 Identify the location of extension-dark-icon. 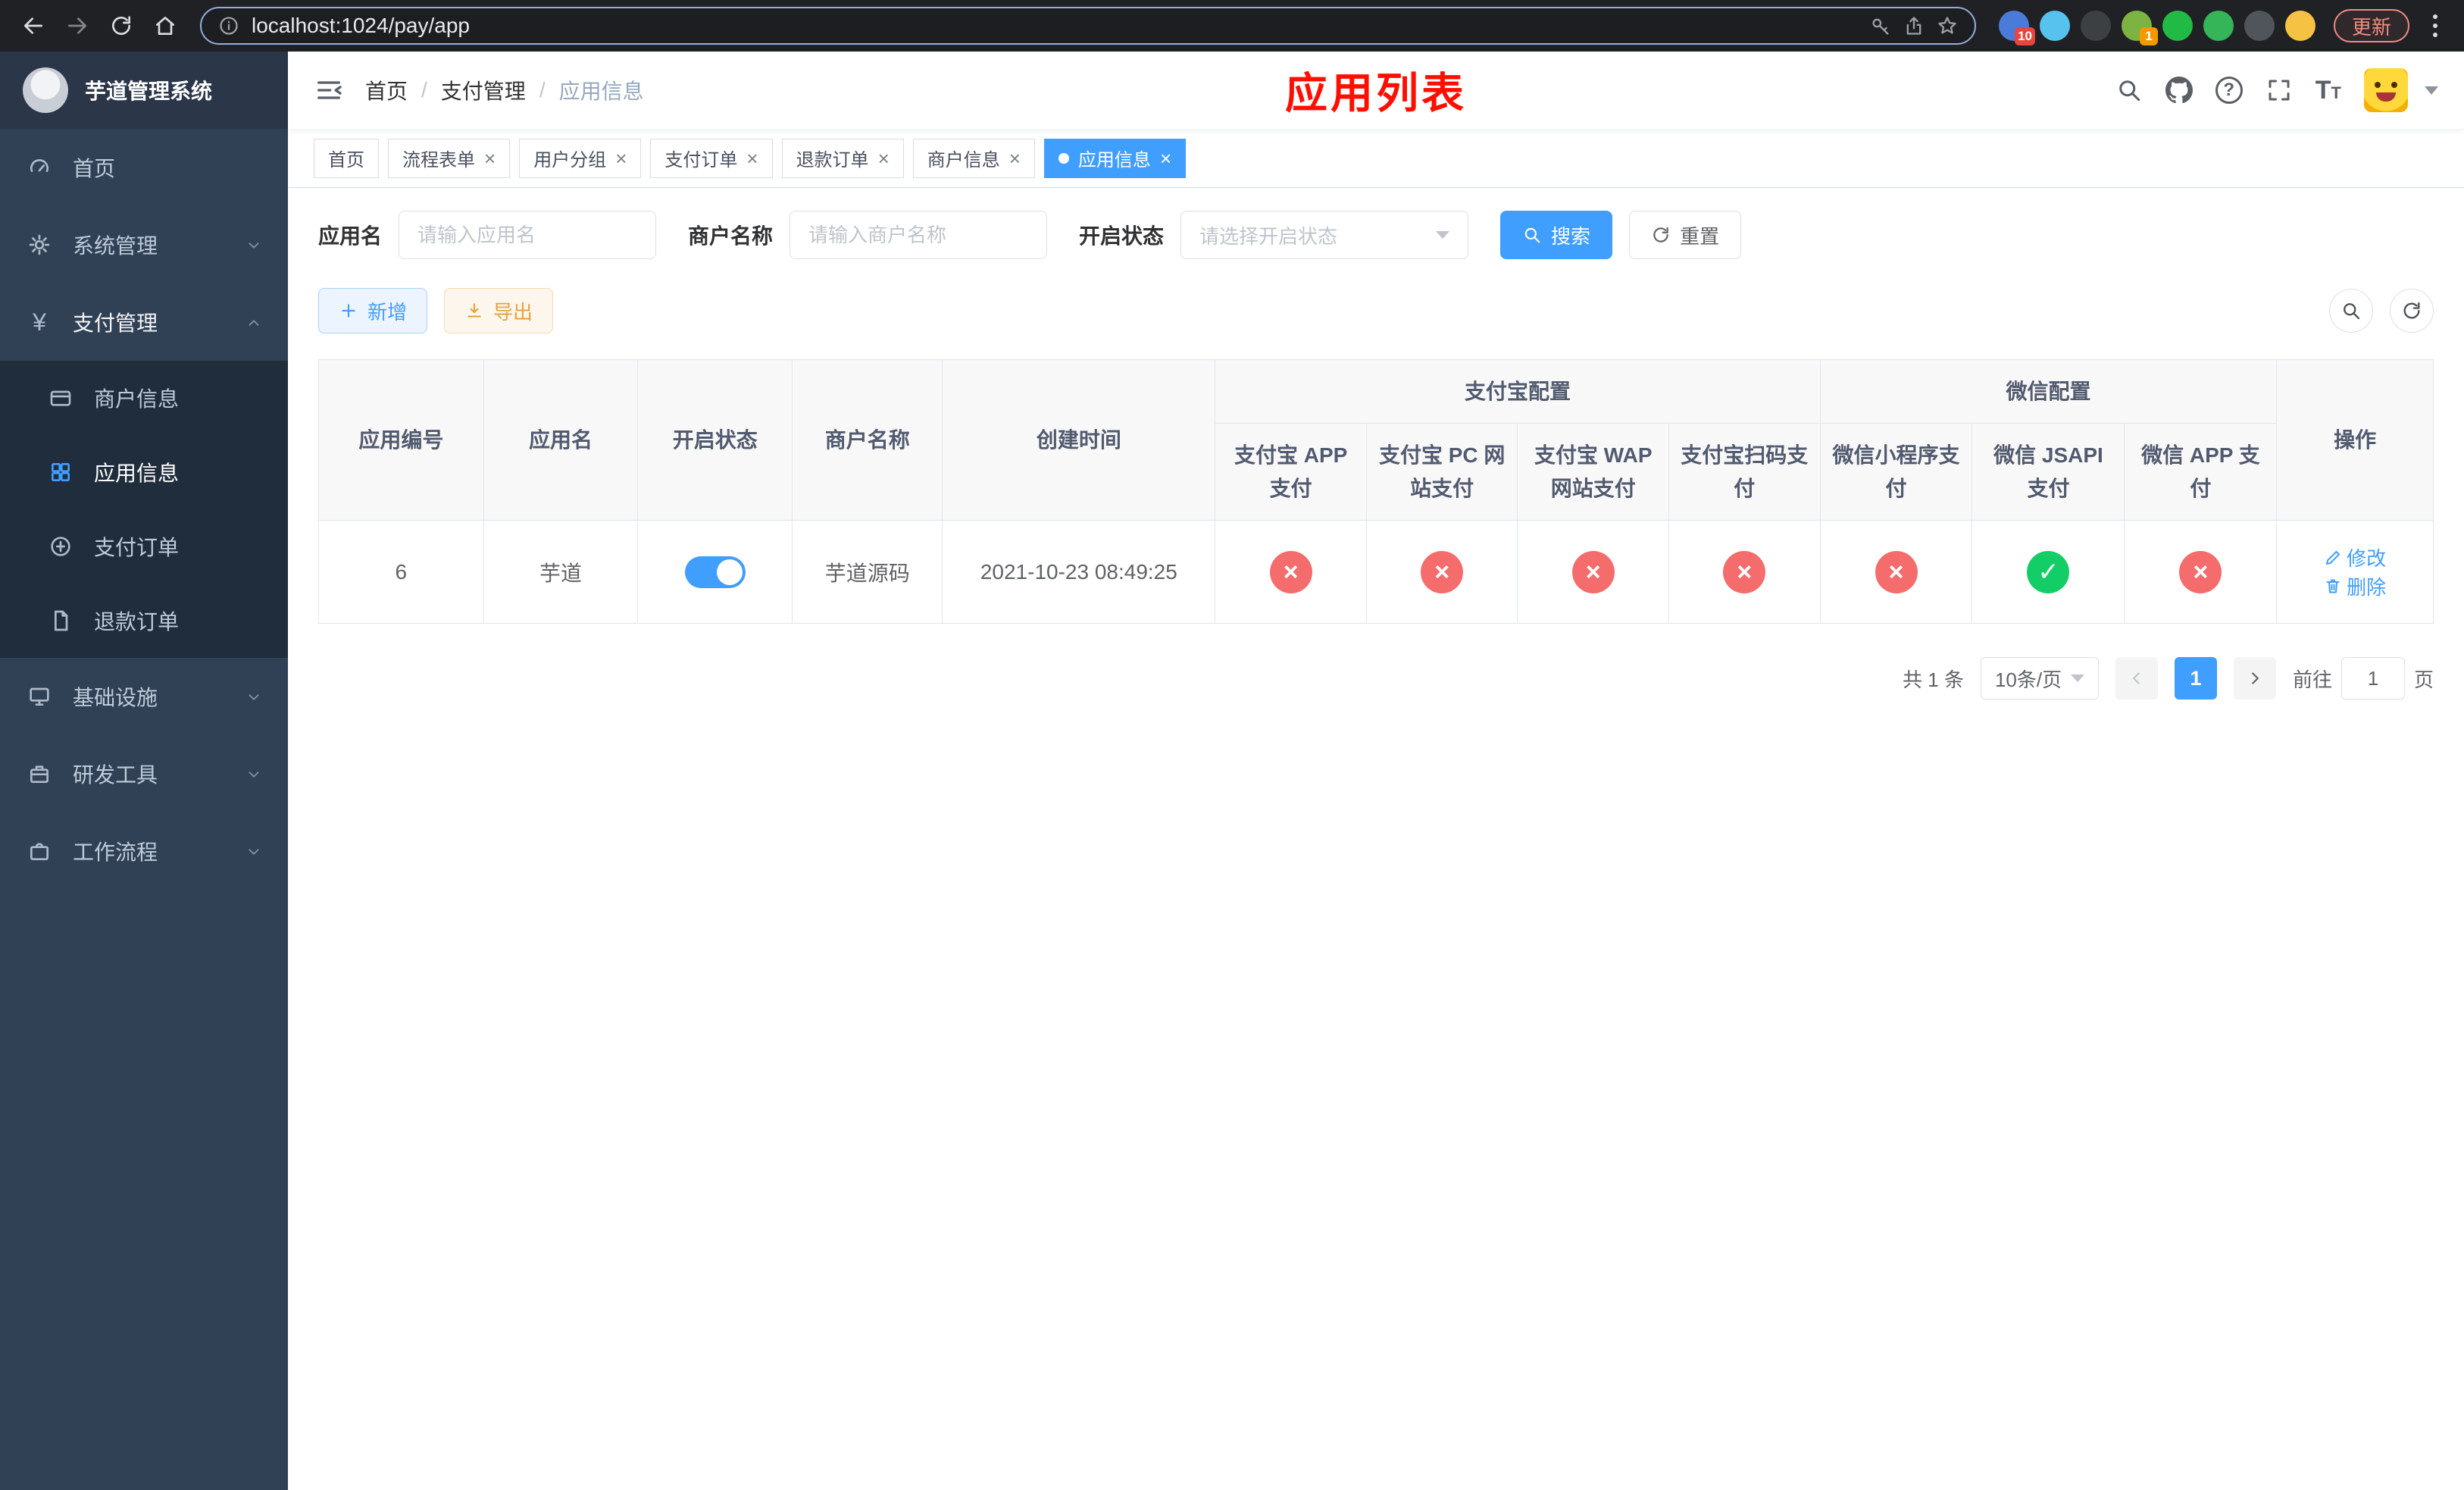
(2095, 26).